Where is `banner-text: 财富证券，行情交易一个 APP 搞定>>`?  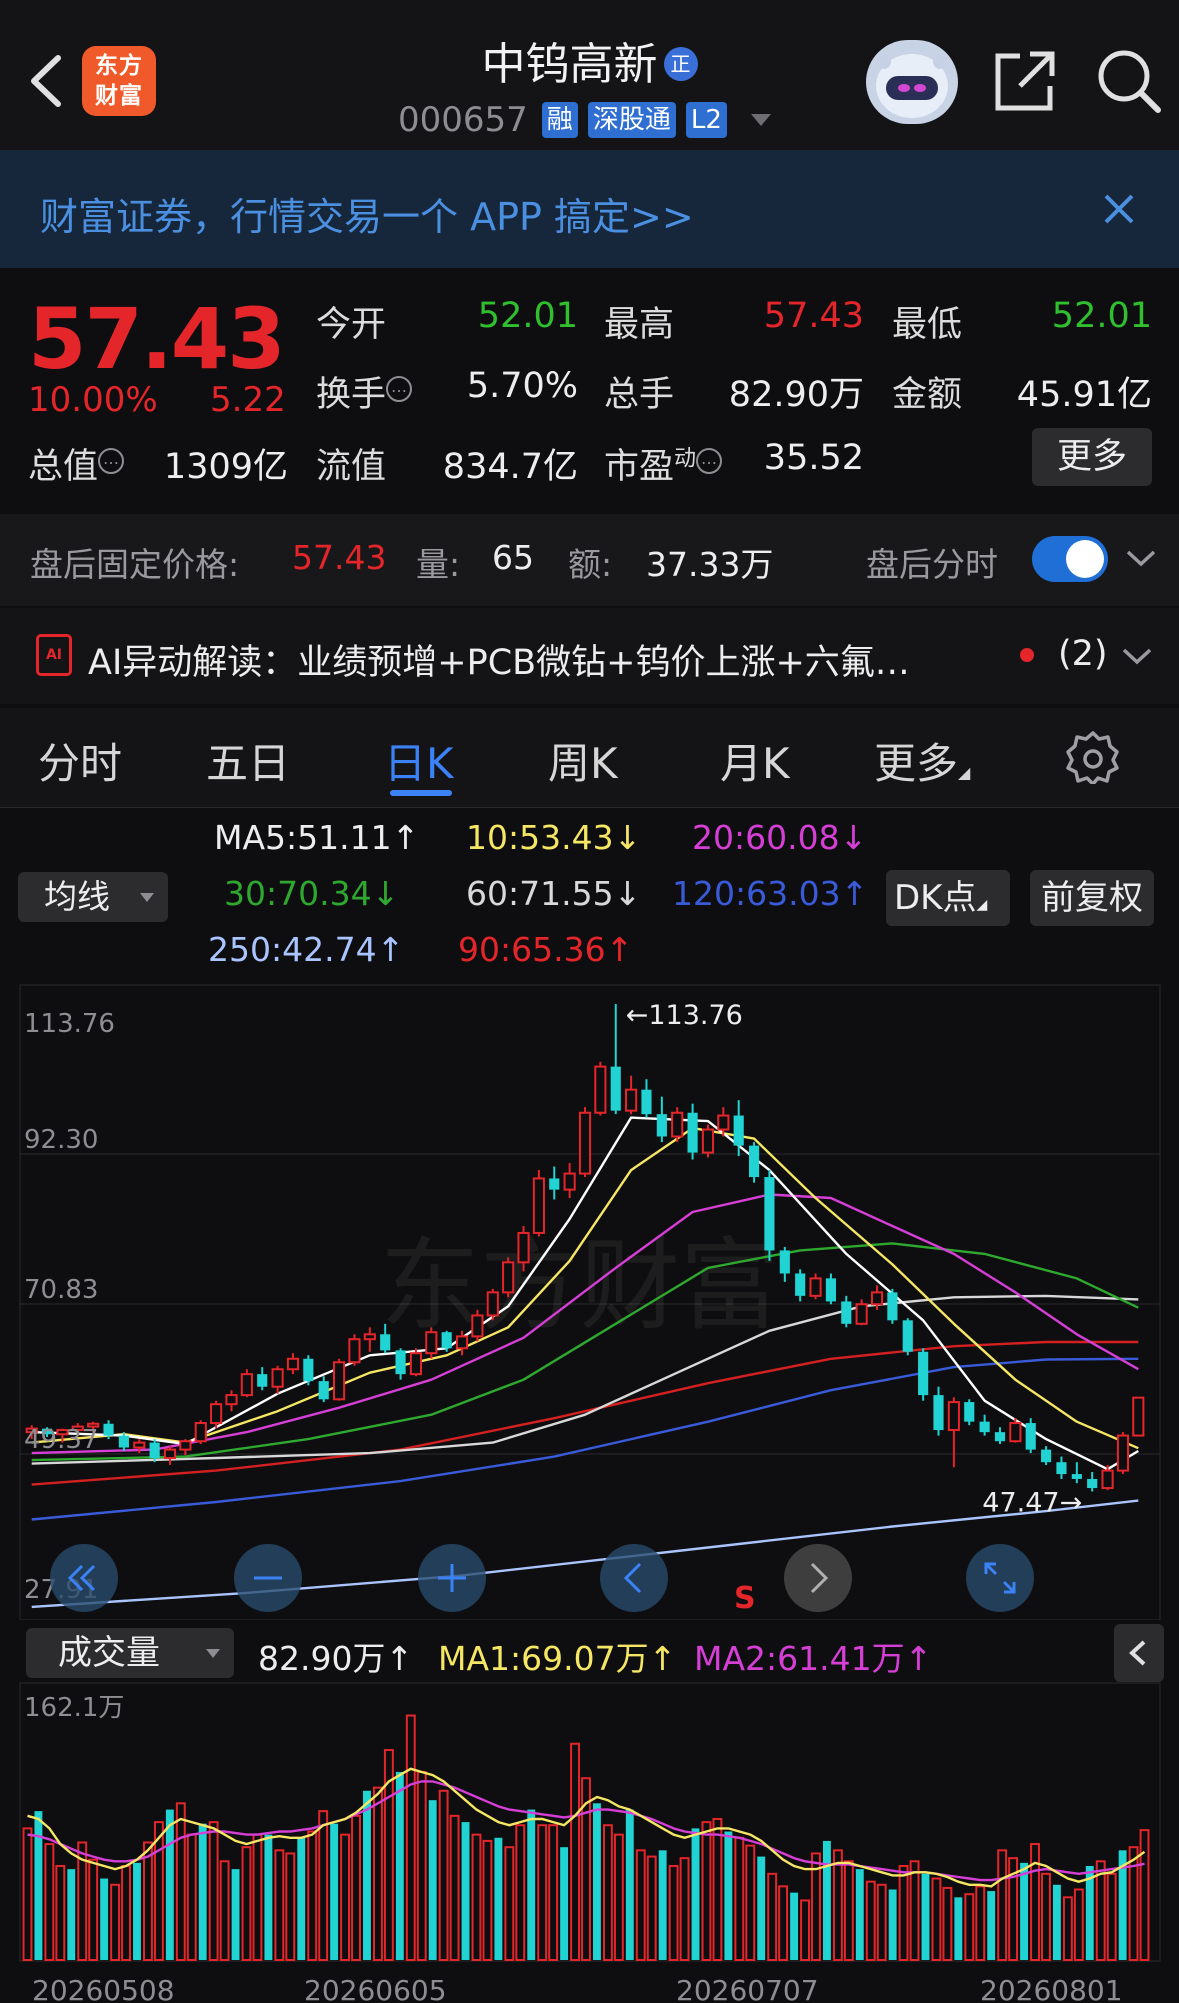 banner-text: 财富证券，行情交易一个 APP 搞定>> is located at coordinates (367, 213).